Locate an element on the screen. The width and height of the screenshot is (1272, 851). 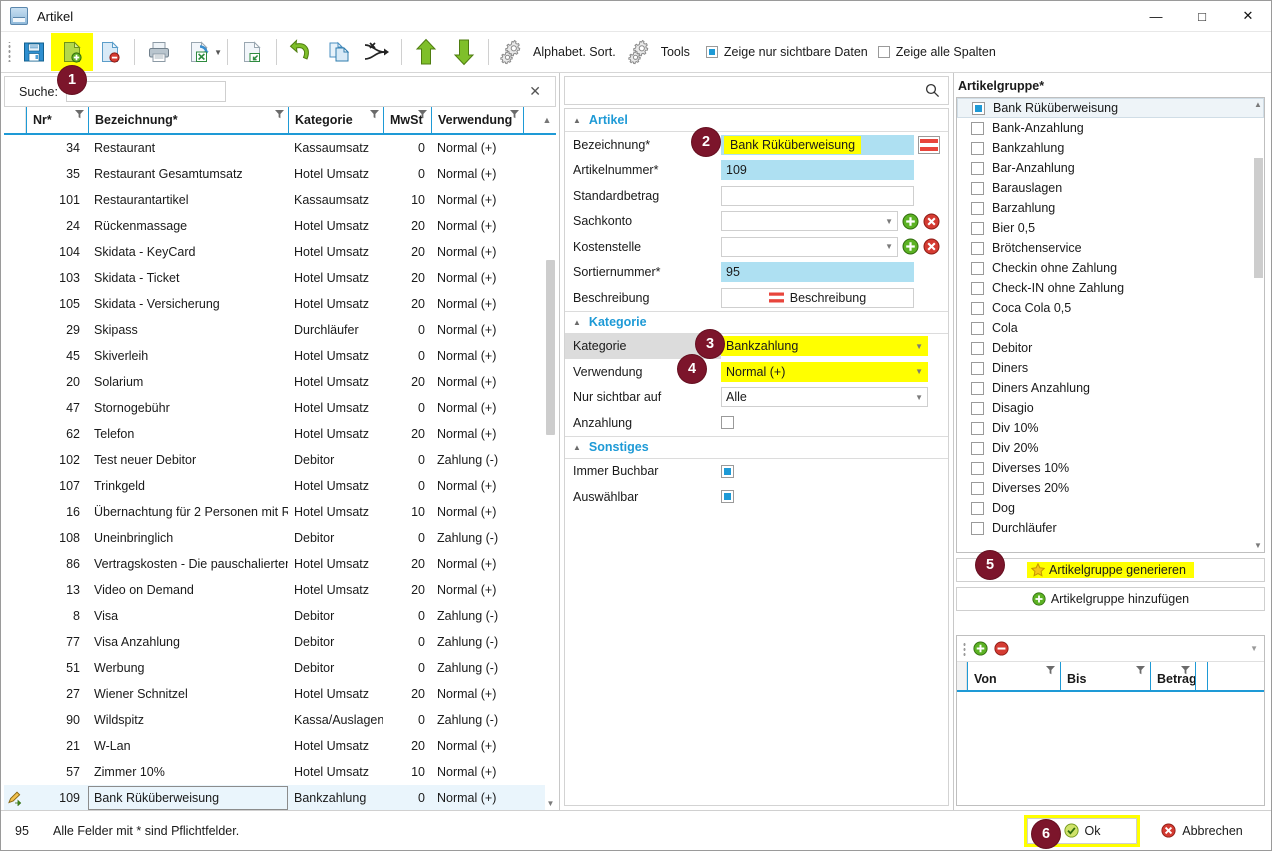
auswaehlbar-checkbox is located at coordinates (727, 497).